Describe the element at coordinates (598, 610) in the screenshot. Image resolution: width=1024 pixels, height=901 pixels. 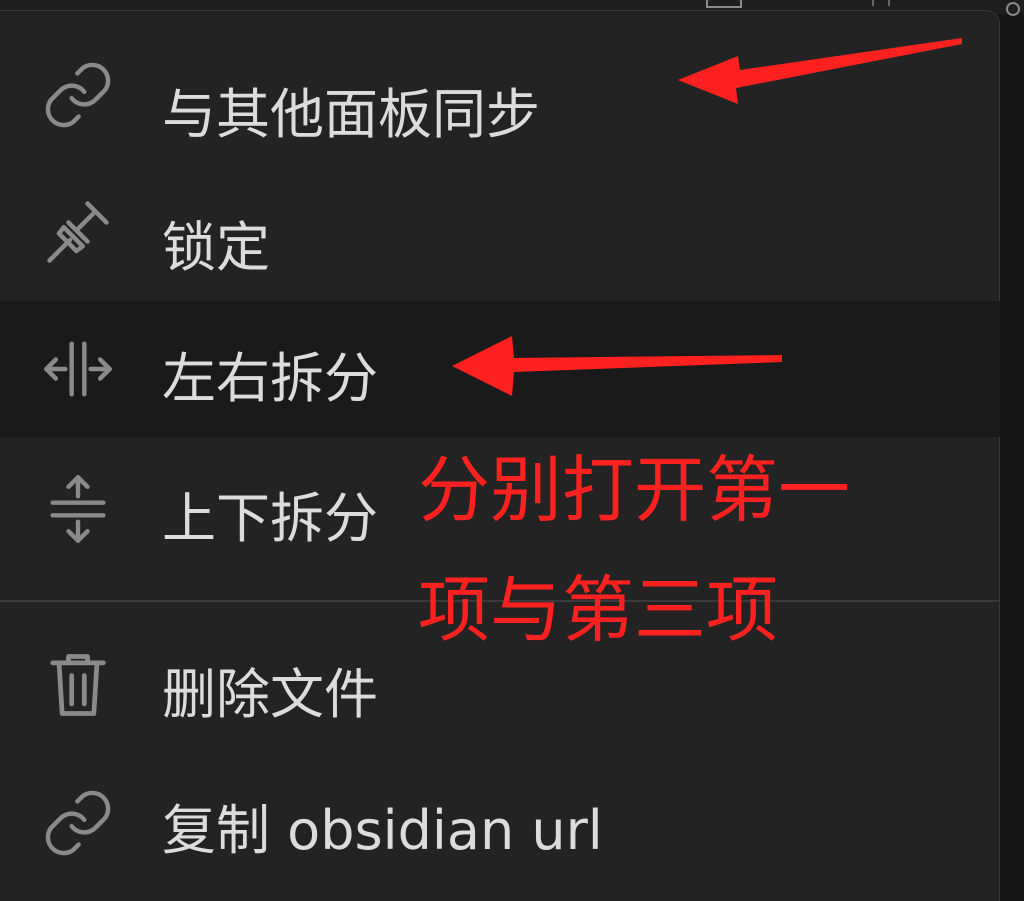
I see `annotation-text-line-2: 项与第三项` at that location.